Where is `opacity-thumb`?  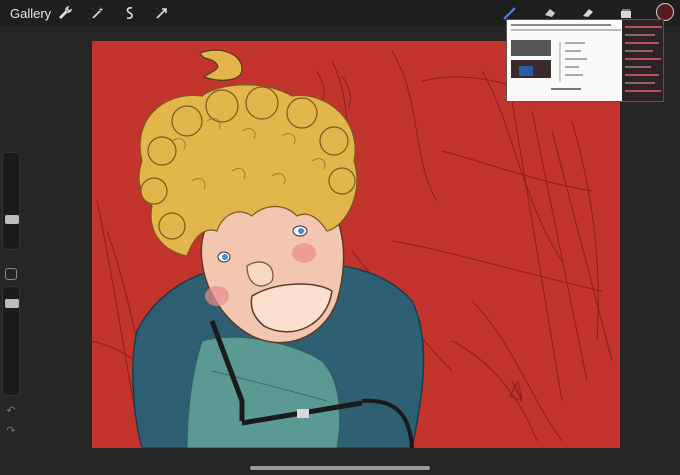 opacity-thumb is located at coordinates (12, 303).